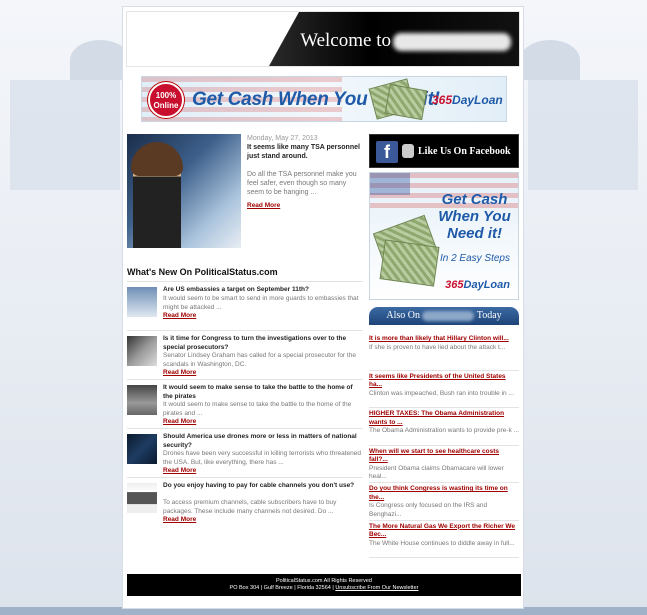 The height and width of the screenshot is (615, 647). I want to click on featured-read-more-link: Read More, so click(263, 205).